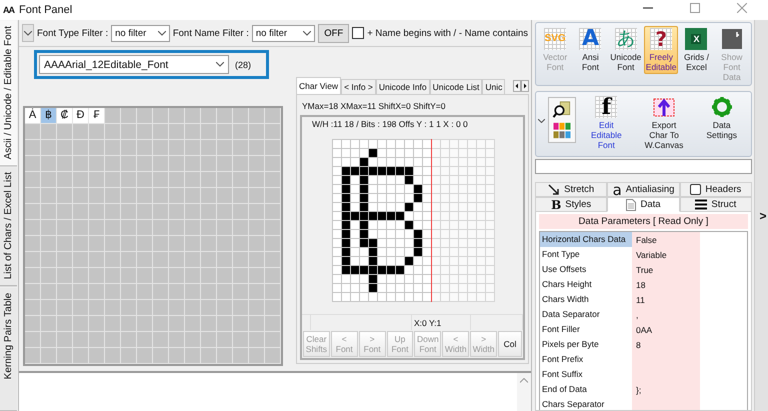 This screenshot has height=411, width=768. What do you see at coordinates (586, 269) in the screenshot?
I see `property-name: Use Offsets` at bounding box center [586, 269].